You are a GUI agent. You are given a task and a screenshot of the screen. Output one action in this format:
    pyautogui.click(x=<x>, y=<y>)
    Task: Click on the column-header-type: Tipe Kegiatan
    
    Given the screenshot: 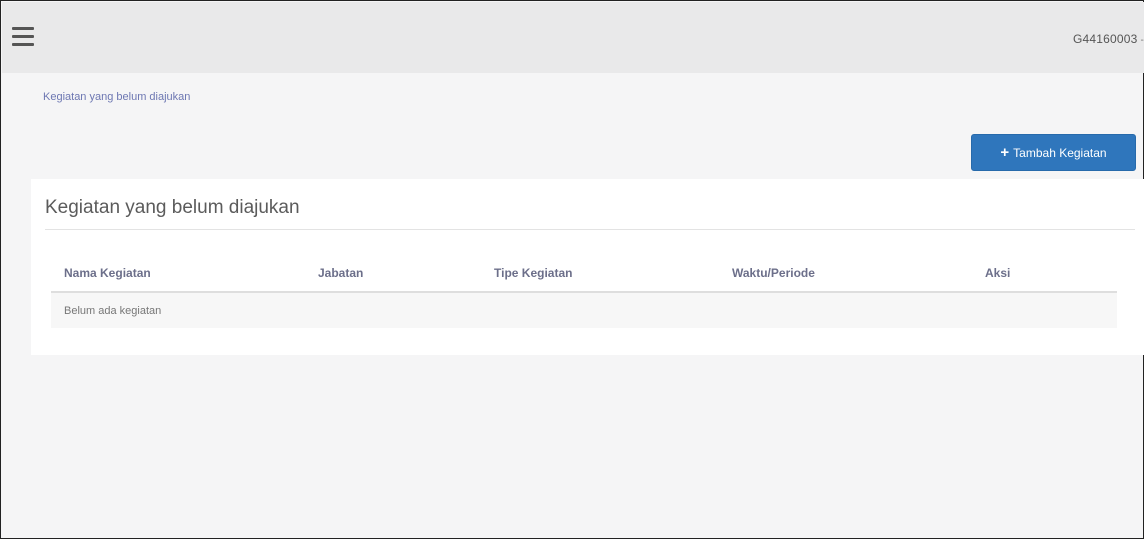 What is the action you would take?
    pyautogui.click(x=600, y=273)
    